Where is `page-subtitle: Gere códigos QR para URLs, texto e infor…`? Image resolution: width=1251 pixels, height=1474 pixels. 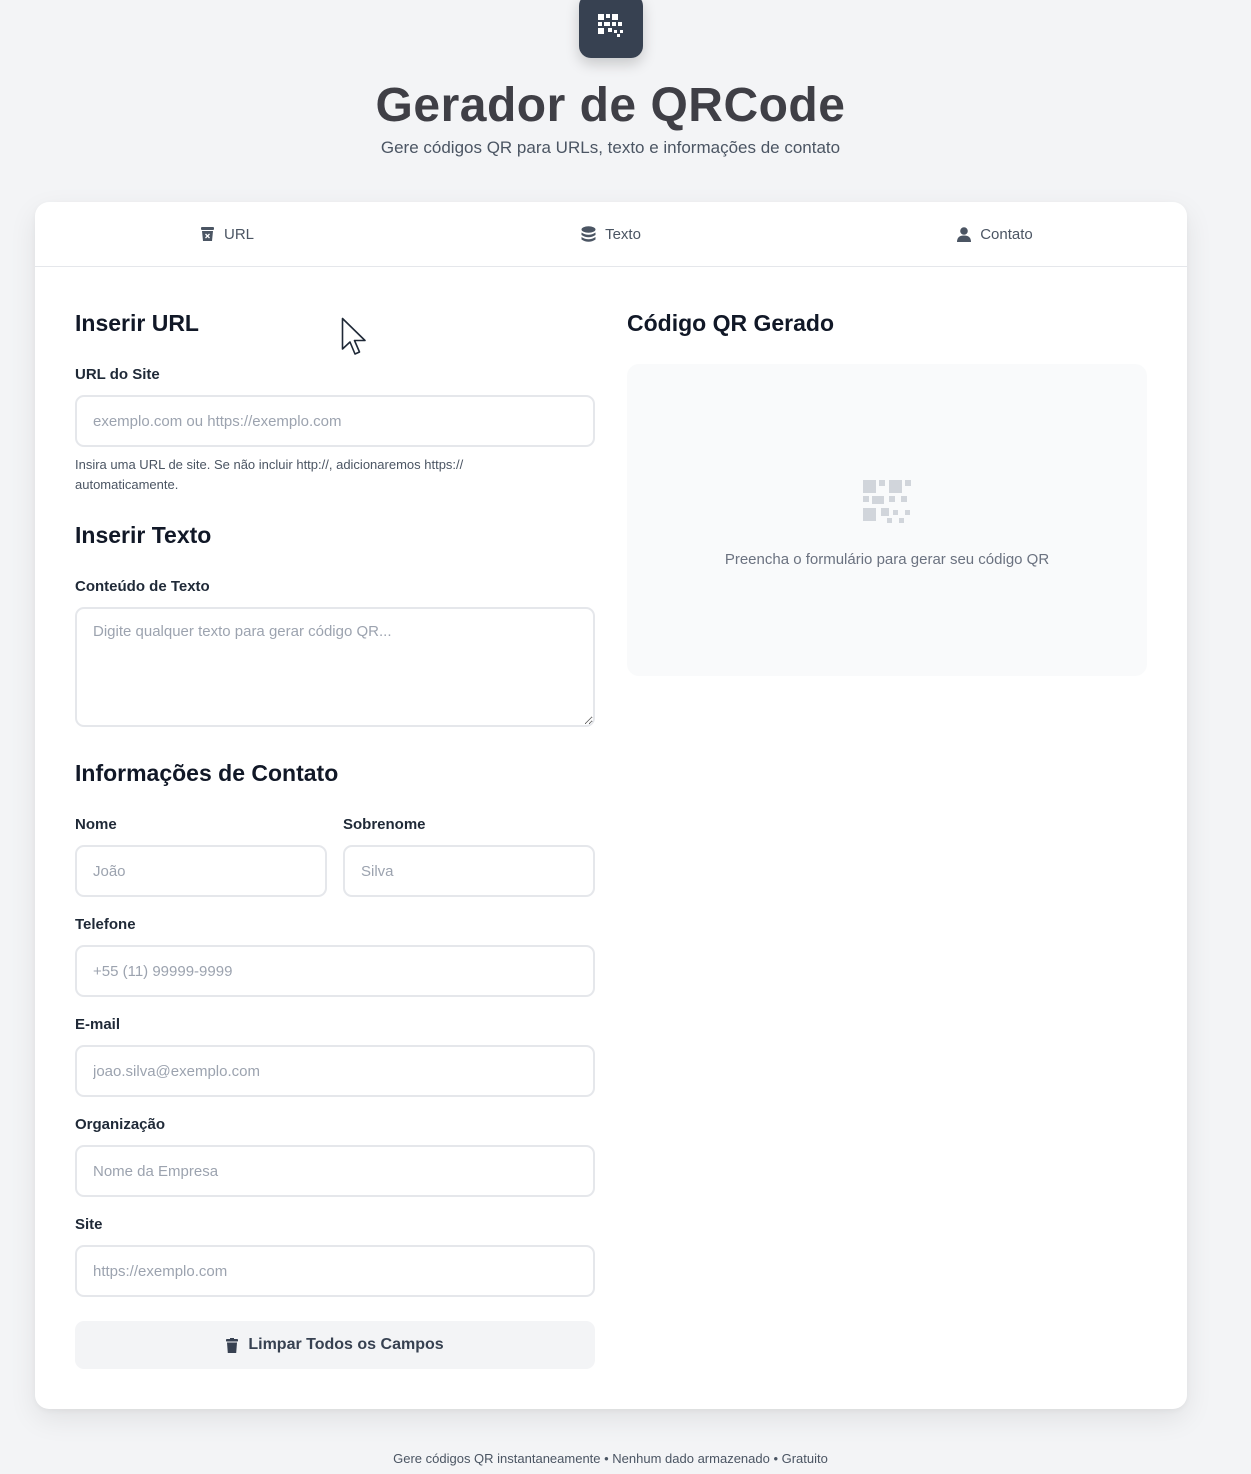
page-subtitle: Gere códigos QR para URLs, texto e infor… is located at coordinates (610, 147).